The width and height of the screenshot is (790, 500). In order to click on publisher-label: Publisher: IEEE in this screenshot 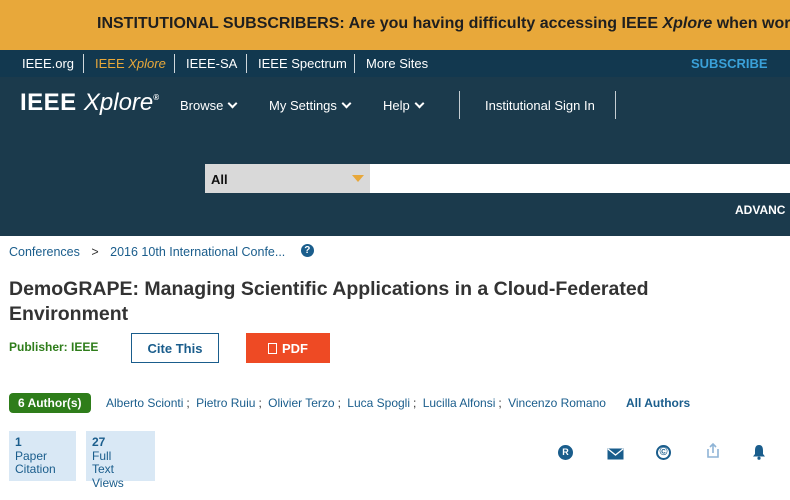, I will do `click(54, 347)`.